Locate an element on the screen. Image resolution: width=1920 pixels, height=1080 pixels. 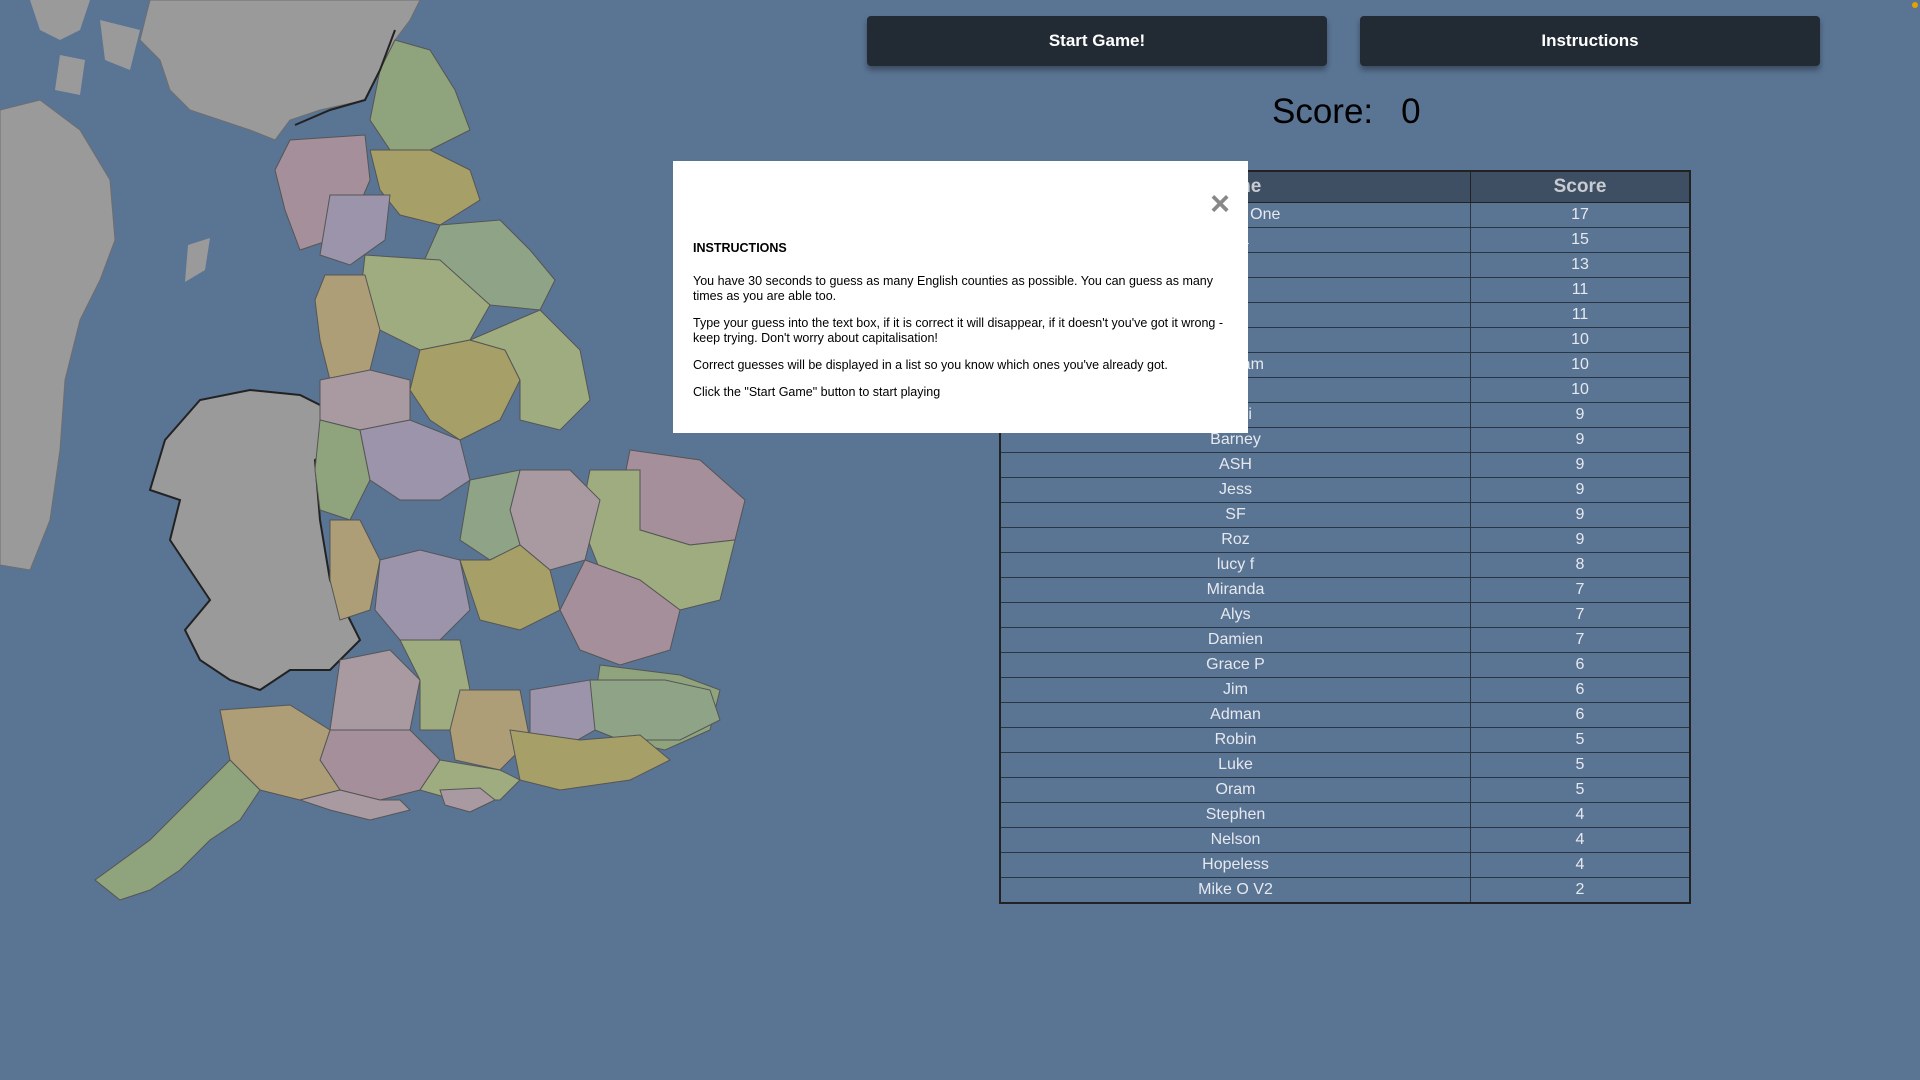
table-row: Mike O V2 2 is located at coordinates (1345, 890).